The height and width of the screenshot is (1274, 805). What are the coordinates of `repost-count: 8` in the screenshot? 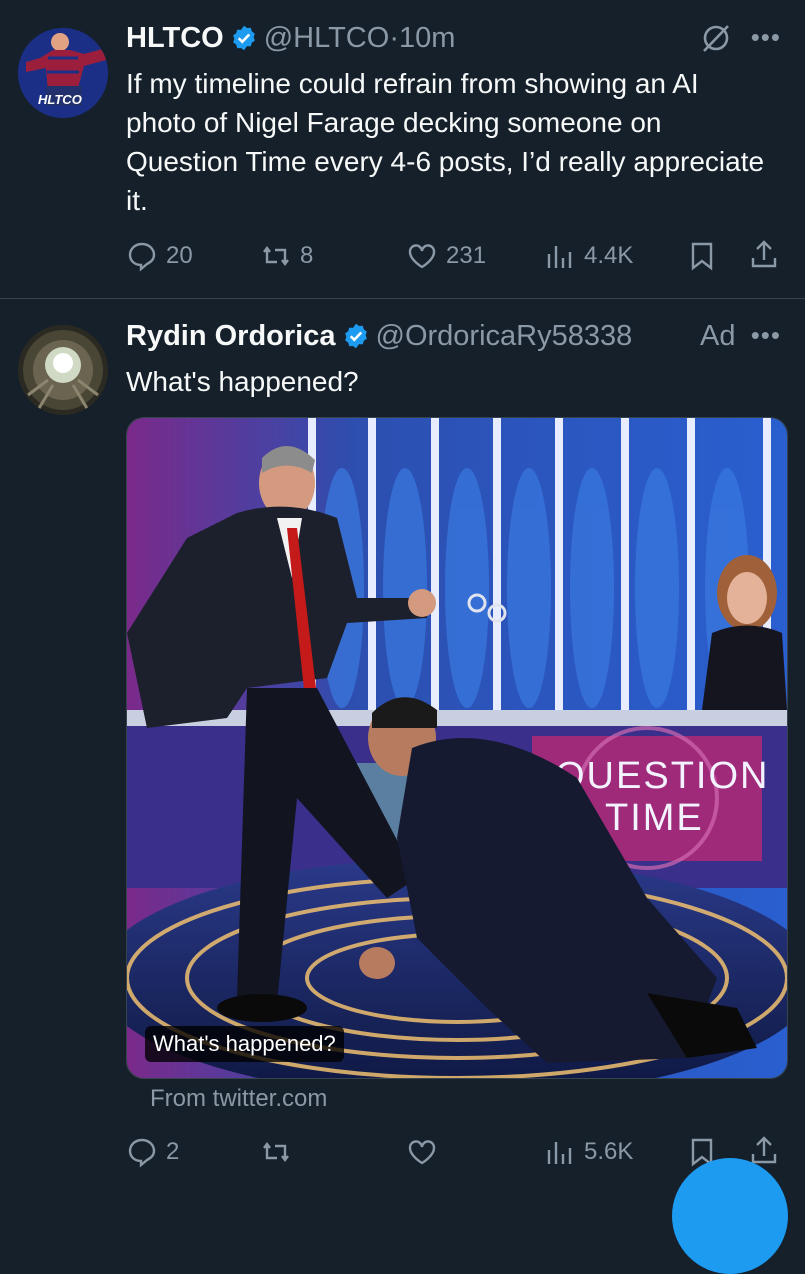 It's located at (307, 255).